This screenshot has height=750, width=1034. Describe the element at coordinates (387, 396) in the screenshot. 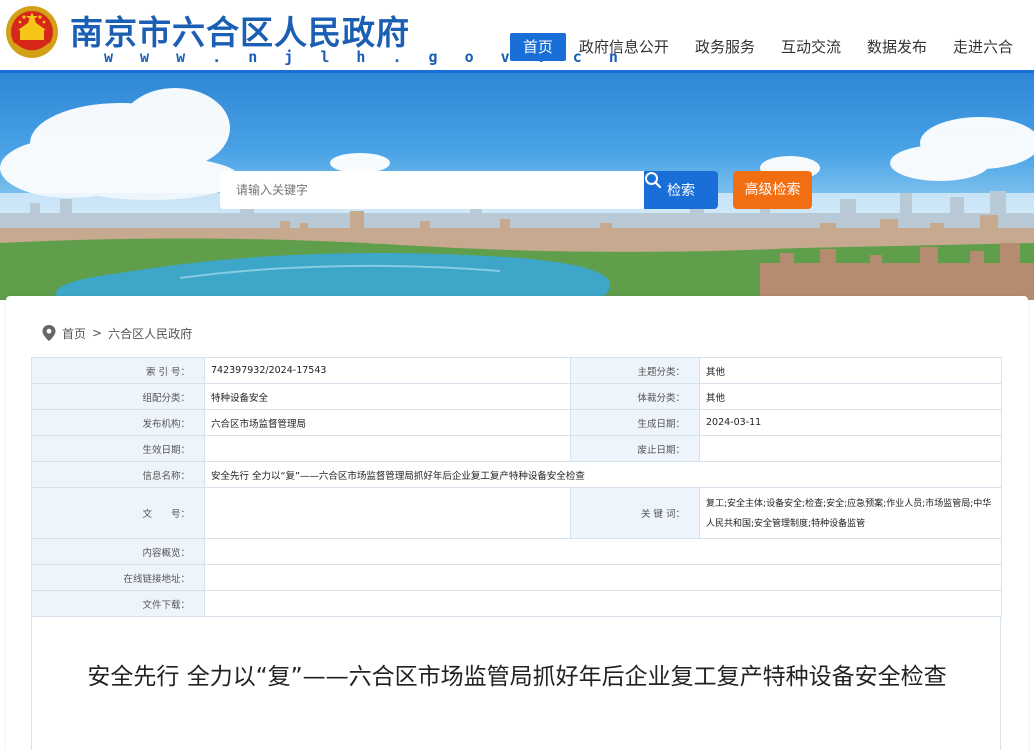

I see `meta-value-config: 特种设备安全` at that location.